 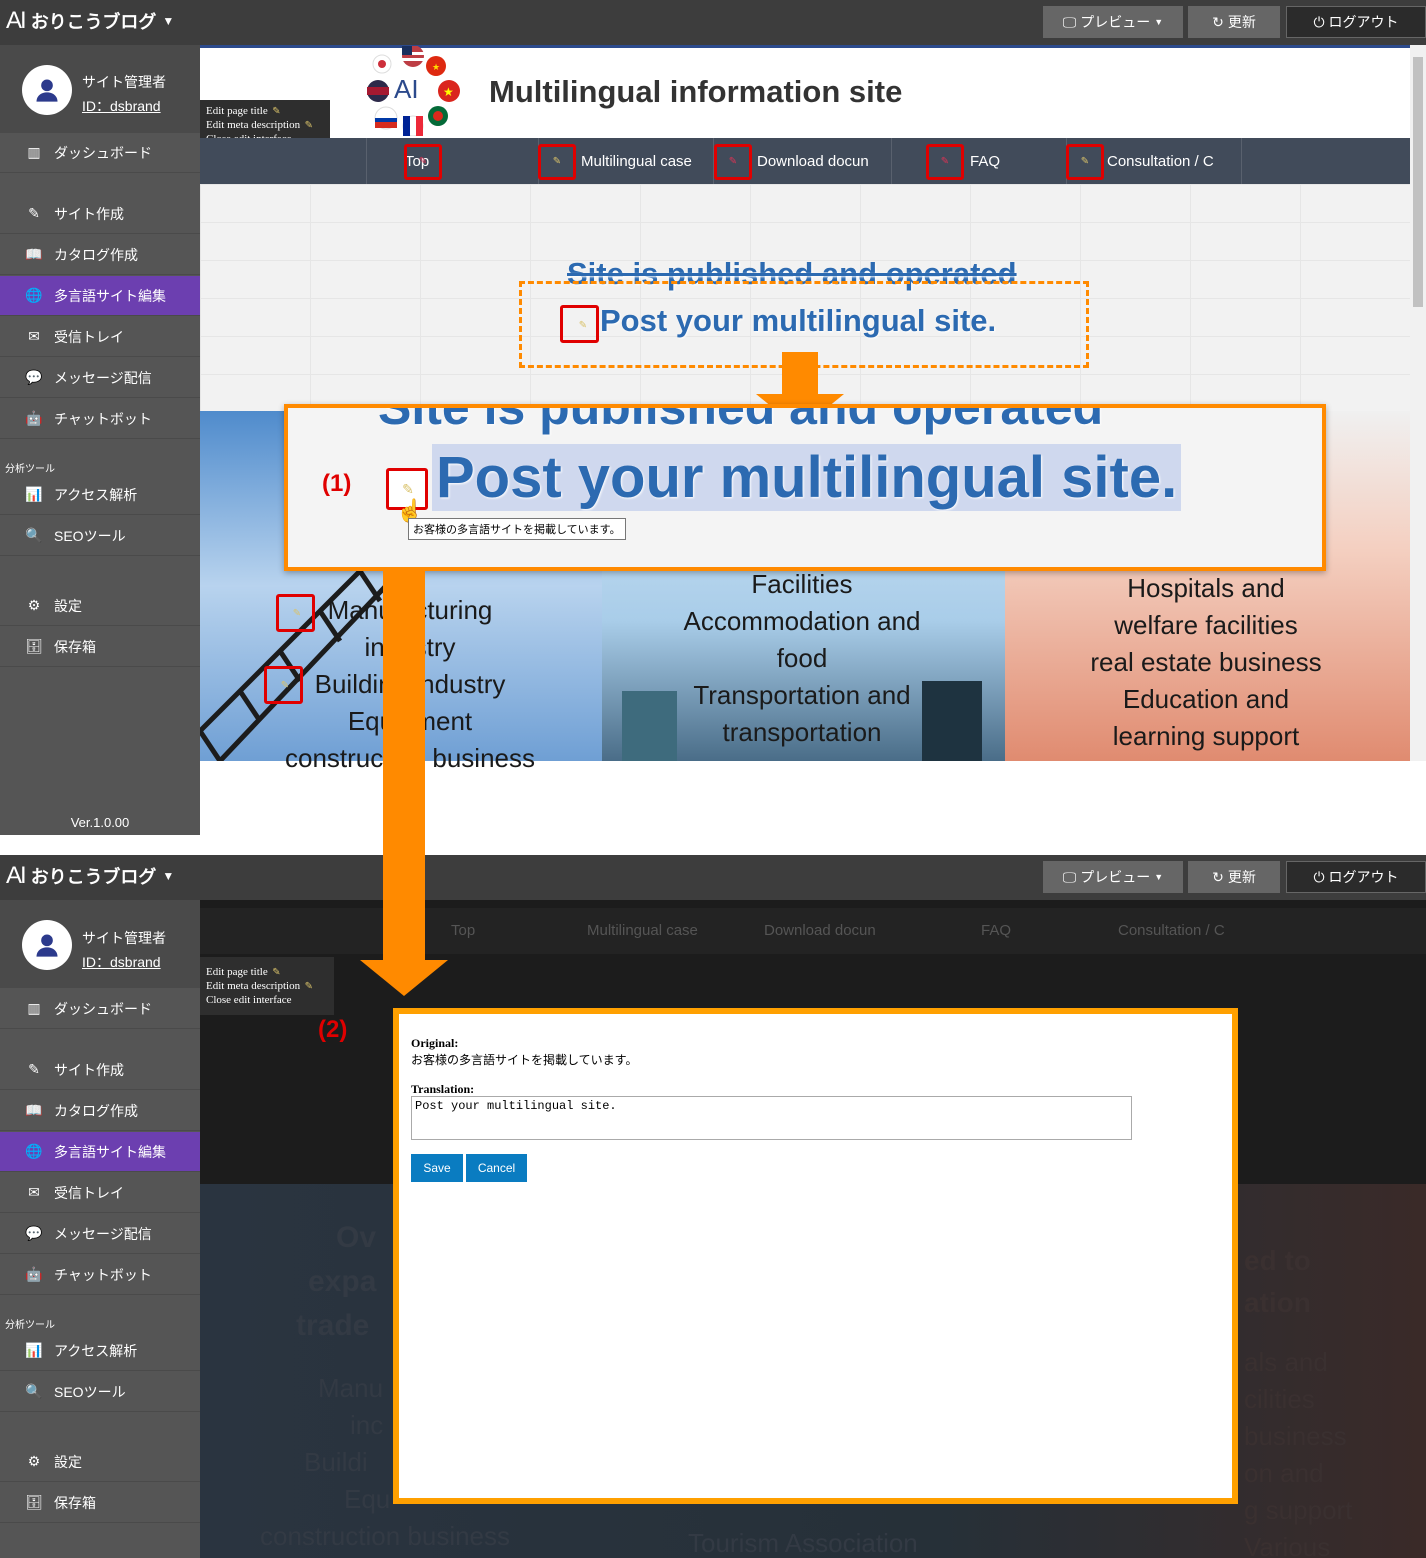 What do you see at coordinates (267, 1000) in the screenshot?
I see `close-edit-interface-link: Close edit interface` at bounding box center [267, 1000].